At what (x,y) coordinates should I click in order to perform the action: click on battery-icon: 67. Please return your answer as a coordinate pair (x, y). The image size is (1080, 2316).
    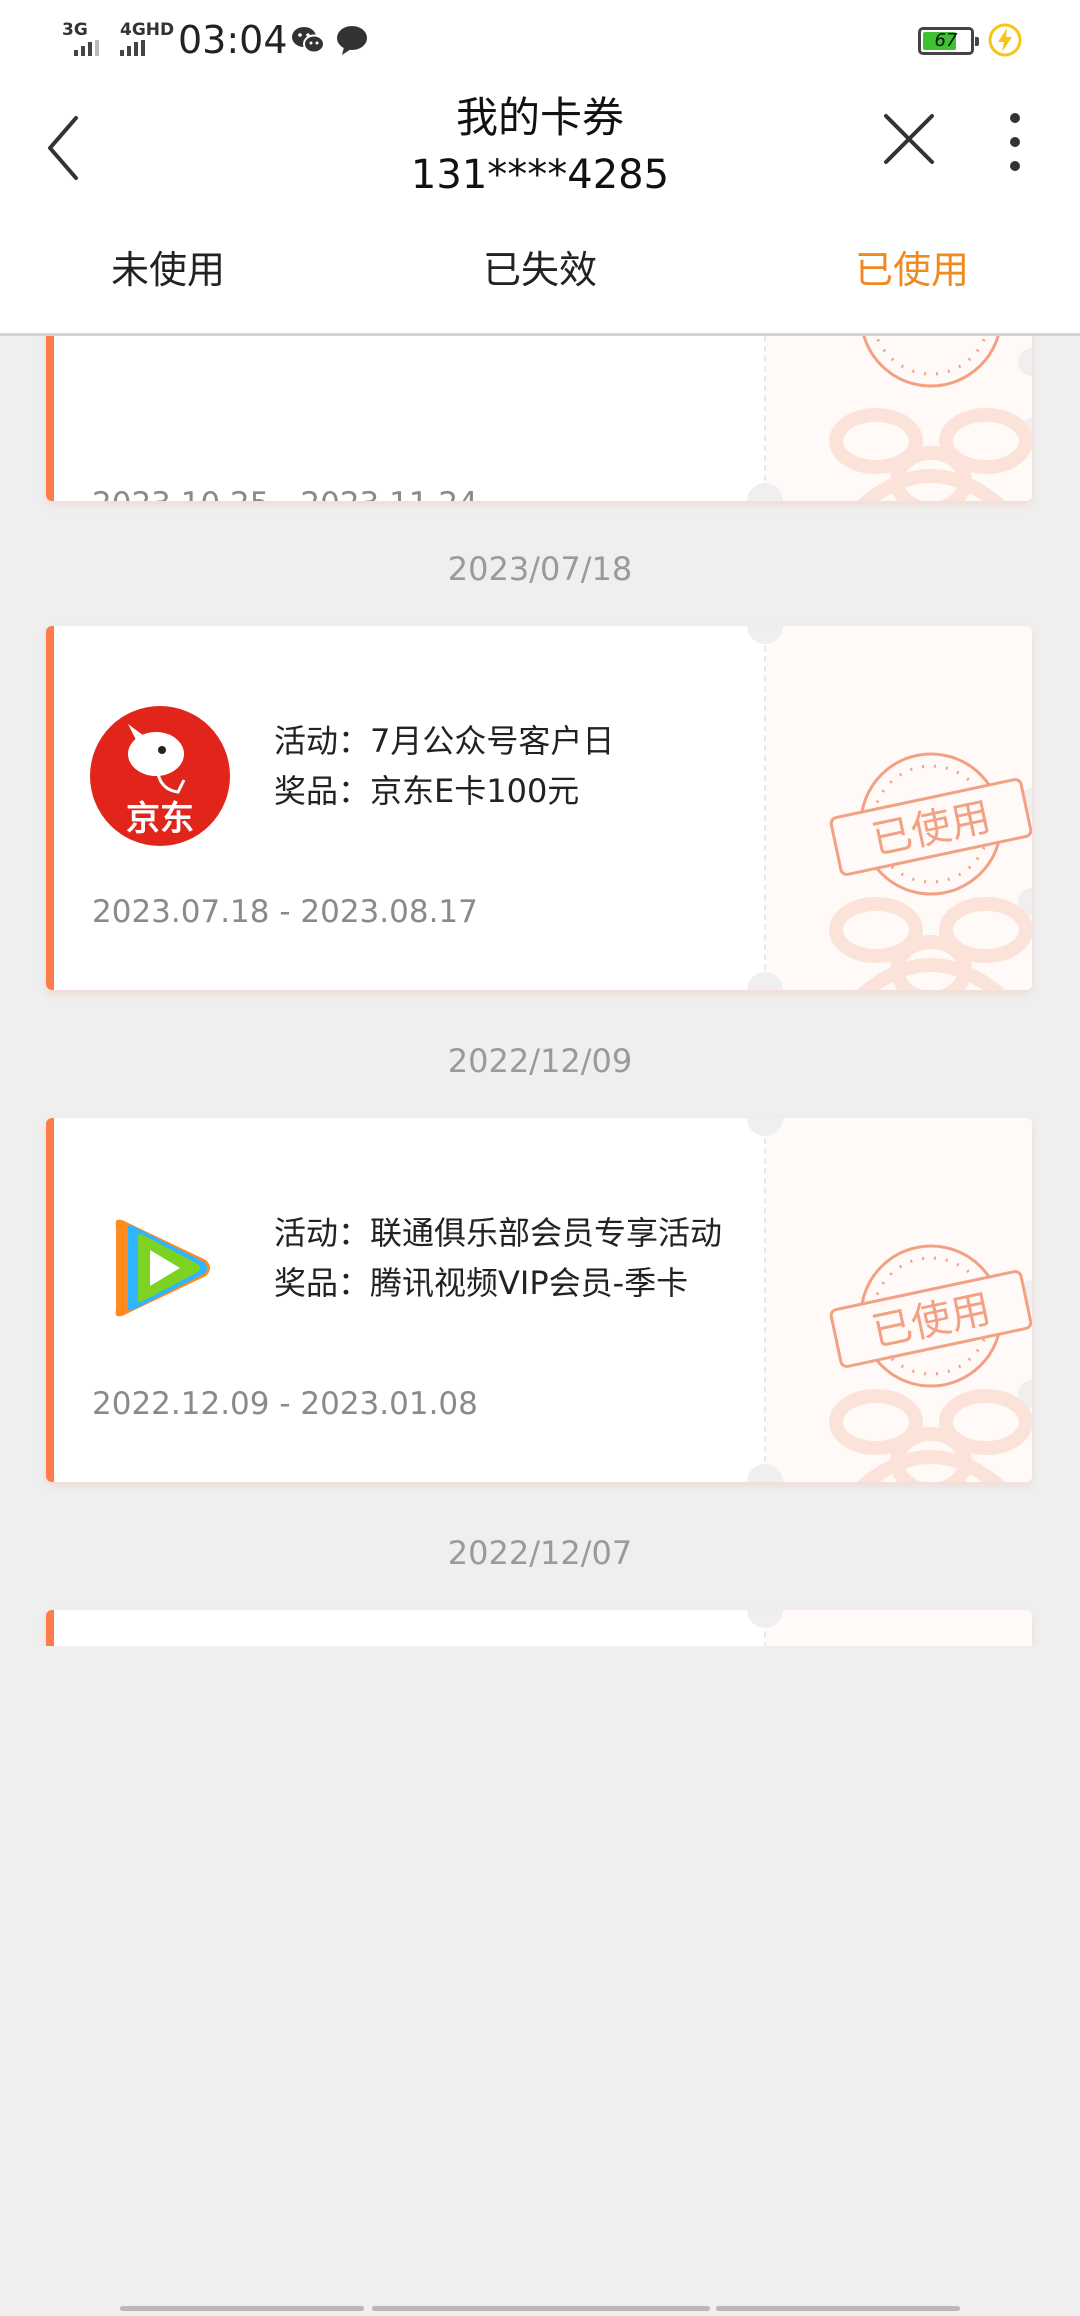
    Looking at the image, I should click on (948, 41).